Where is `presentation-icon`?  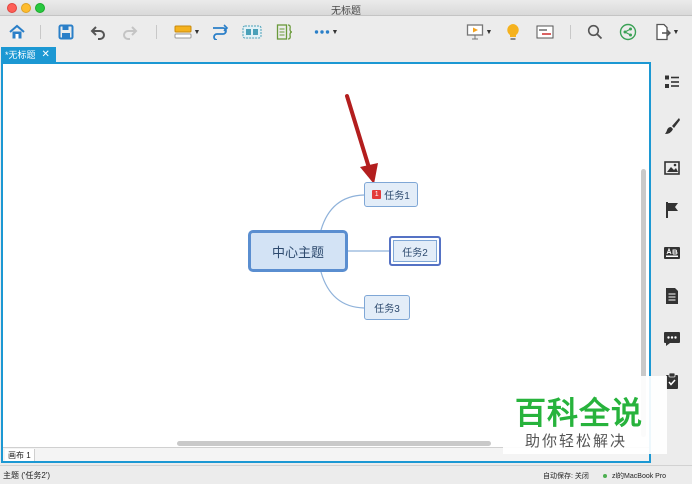
presentation-icon is located at coordinates (474, 32).